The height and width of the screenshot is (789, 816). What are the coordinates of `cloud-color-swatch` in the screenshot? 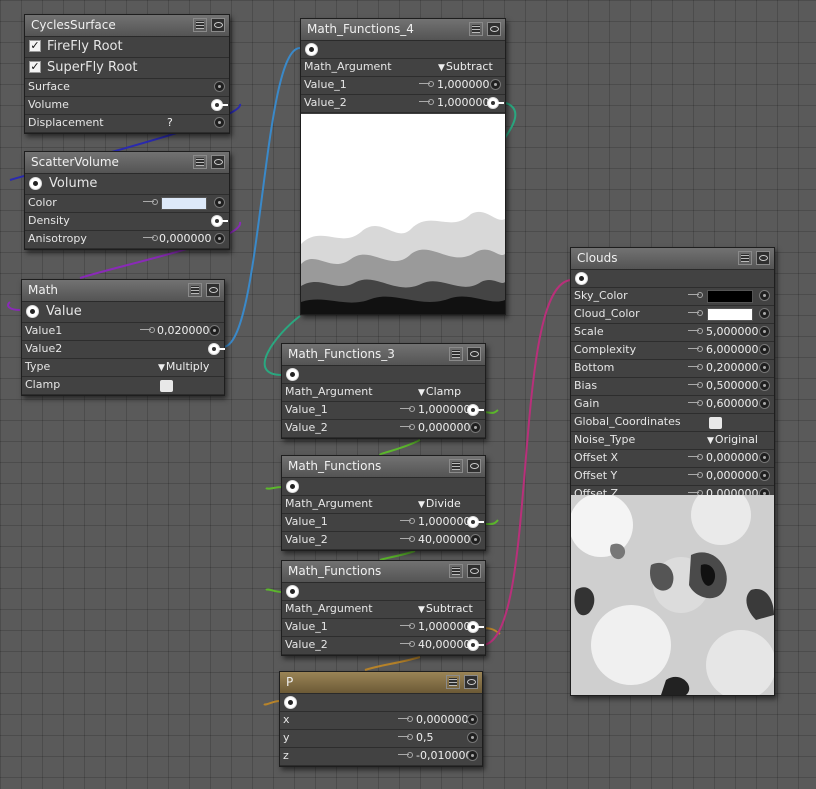 It's located at (730, 314).